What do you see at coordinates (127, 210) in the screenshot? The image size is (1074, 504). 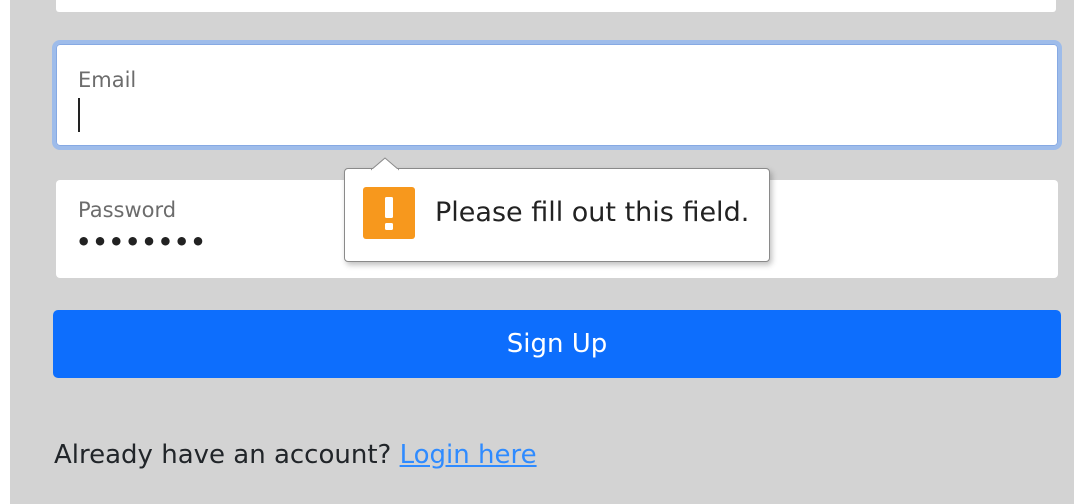 I see `password-label: Password` at bounding box center [127, 210].